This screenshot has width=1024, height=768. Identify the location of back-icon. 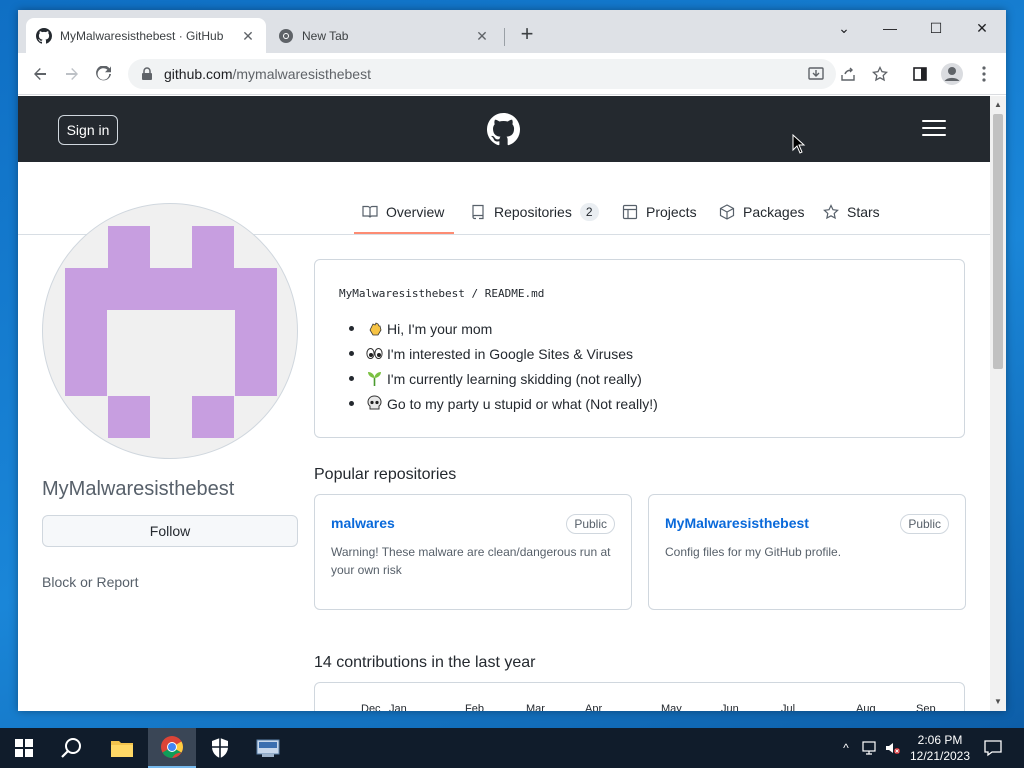
(40, 74).